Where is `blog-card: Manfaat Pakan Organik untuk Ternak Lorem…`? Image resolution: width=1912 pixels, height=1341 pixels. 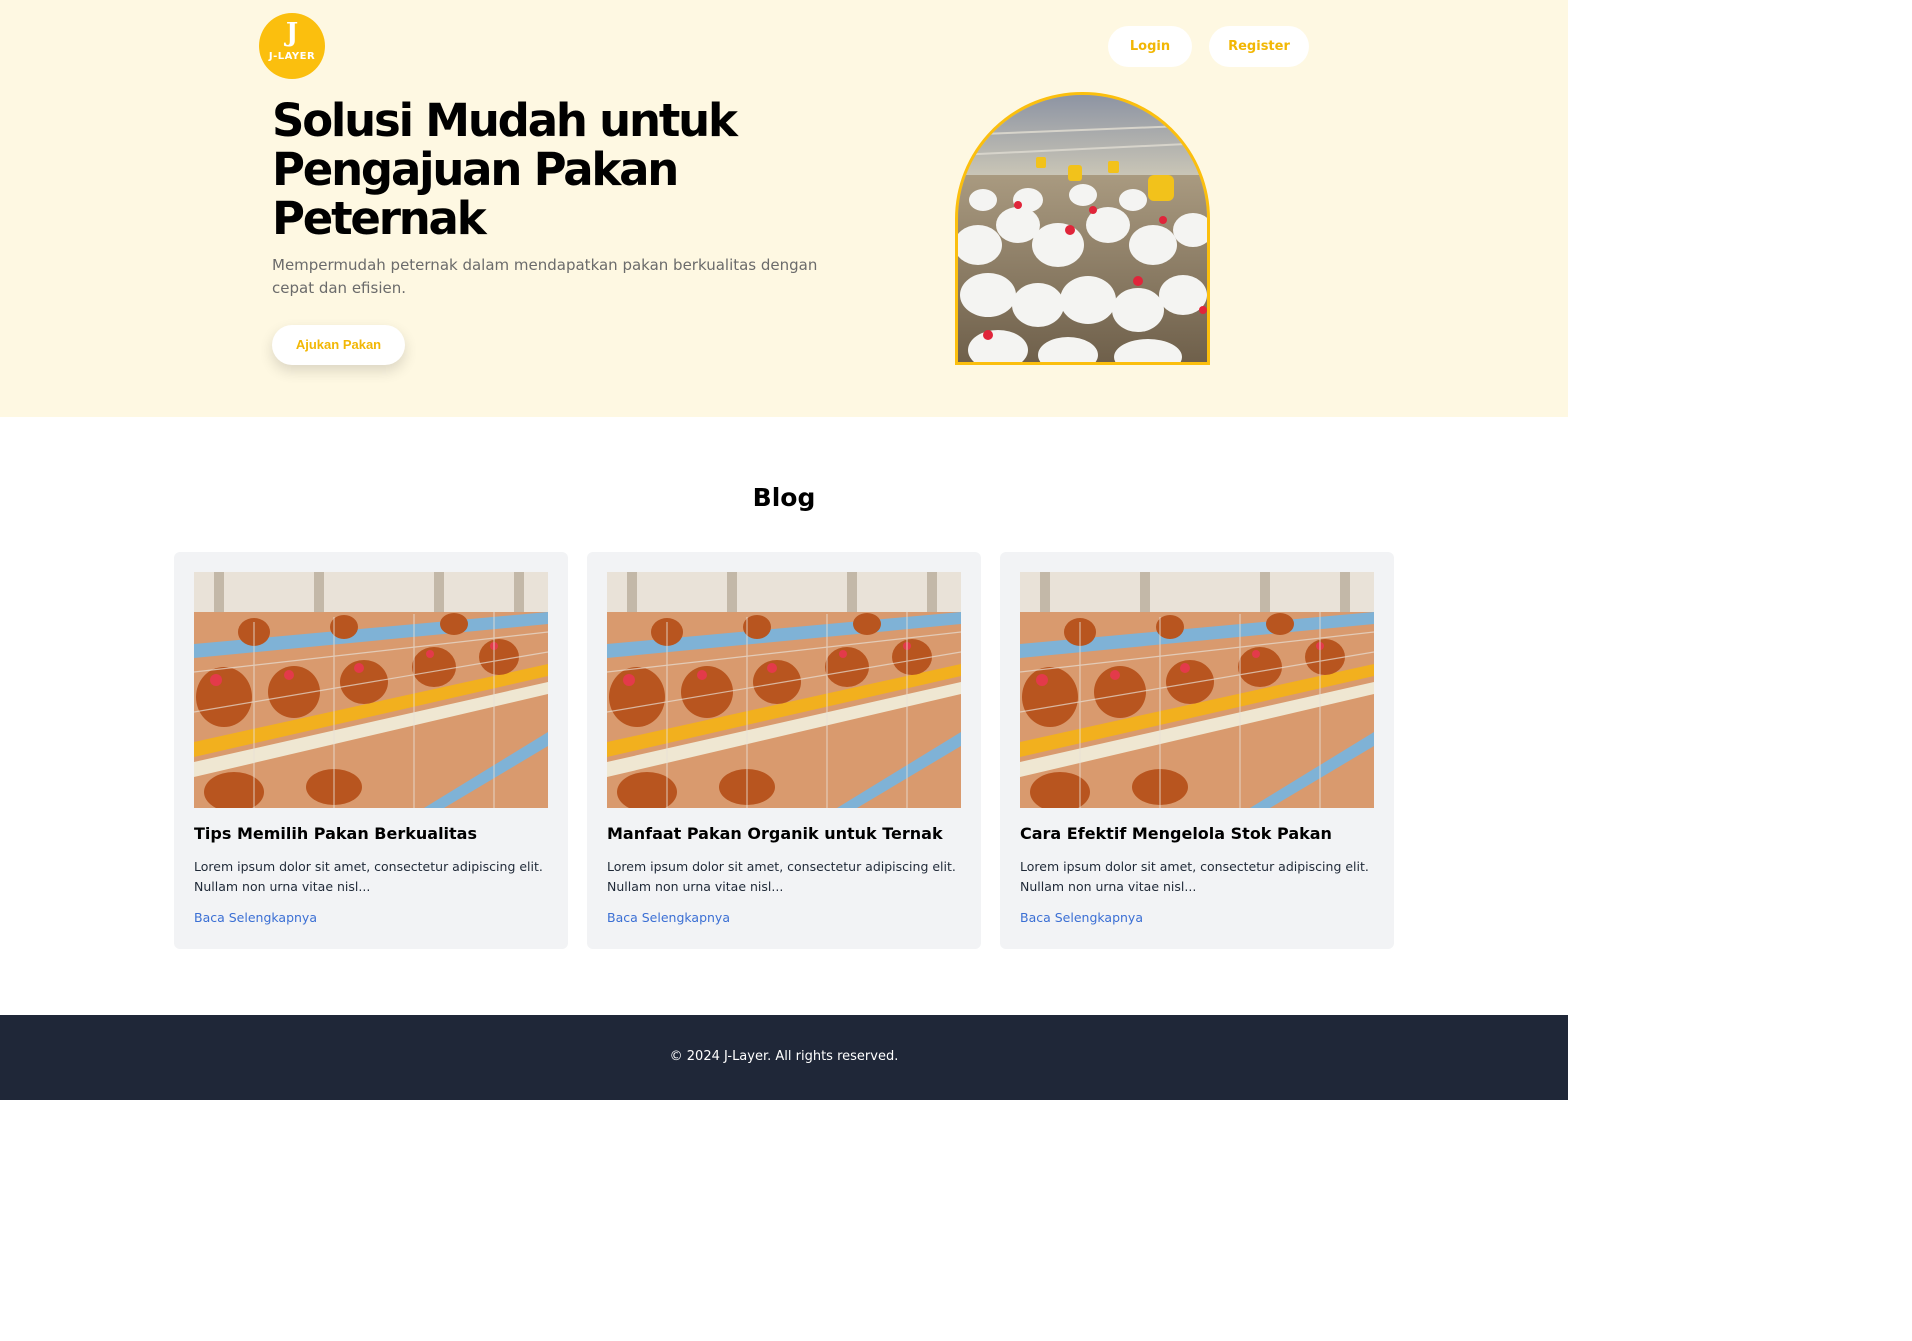
blog-card: Manfaat Pakan Organik untuk Ternak Lorem… is located at coordinates (784, 750).